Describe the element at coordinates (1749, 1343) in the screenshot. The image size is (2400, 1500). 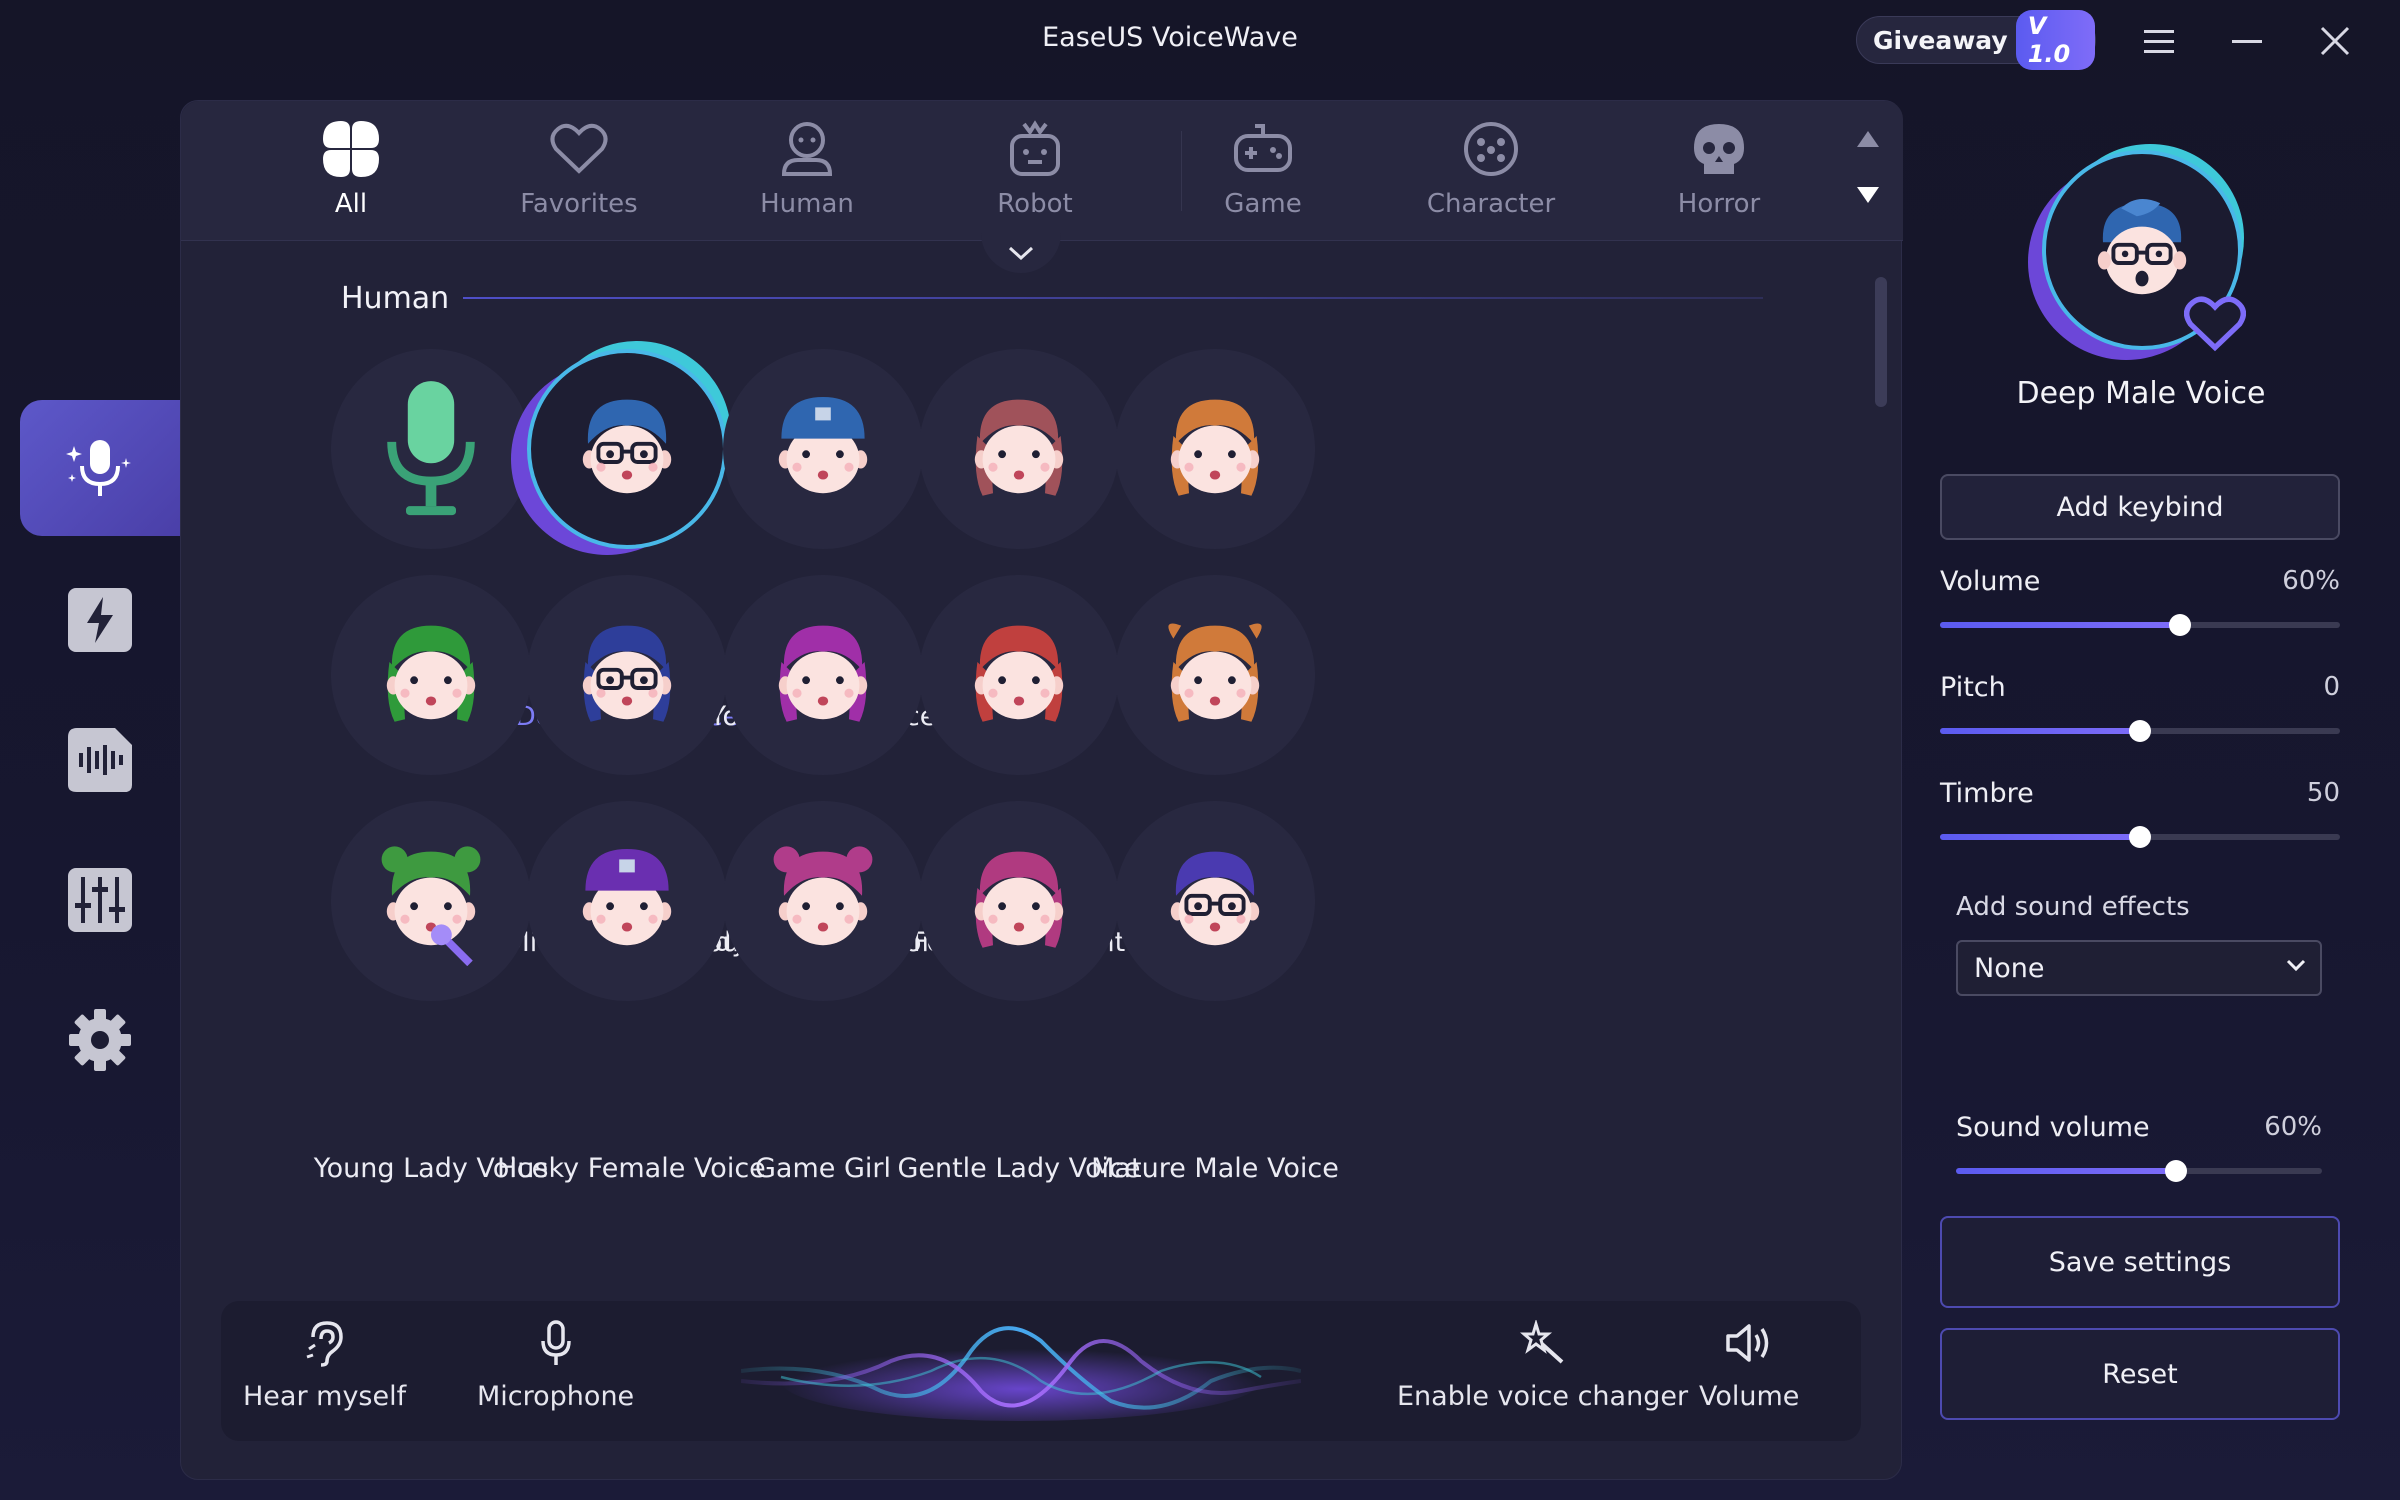
I see `speaker-icon` at that location.